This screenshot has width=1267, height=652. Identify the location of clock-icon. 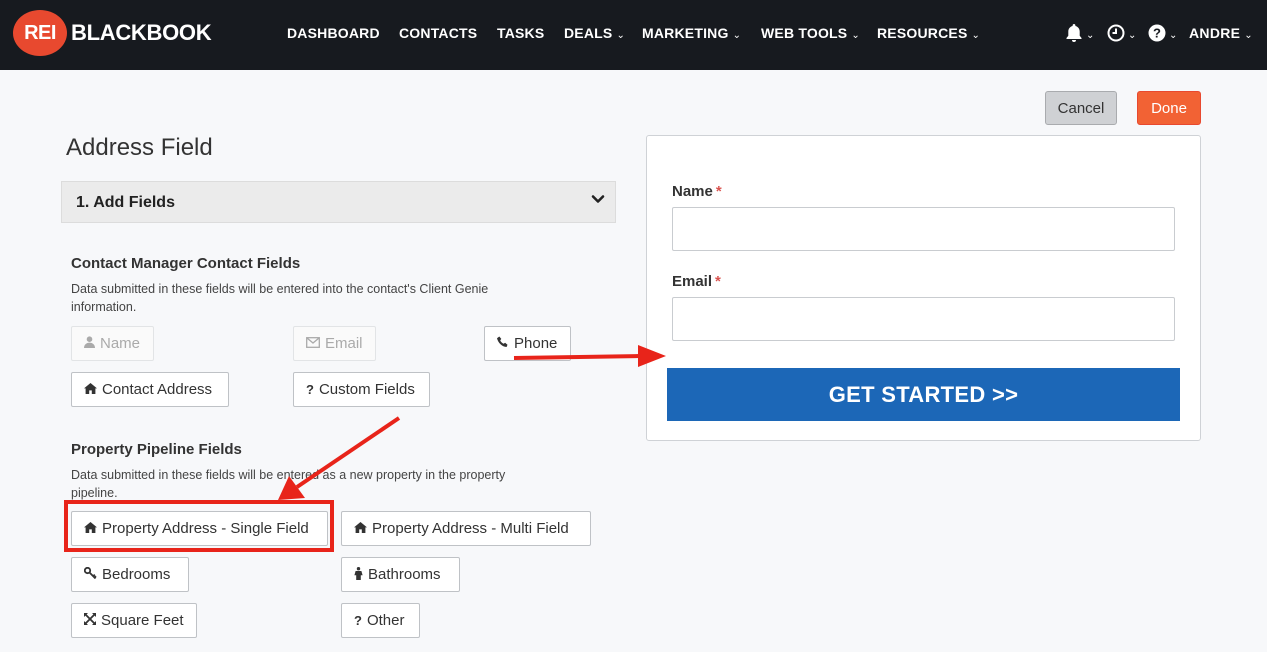
(1116, 33).